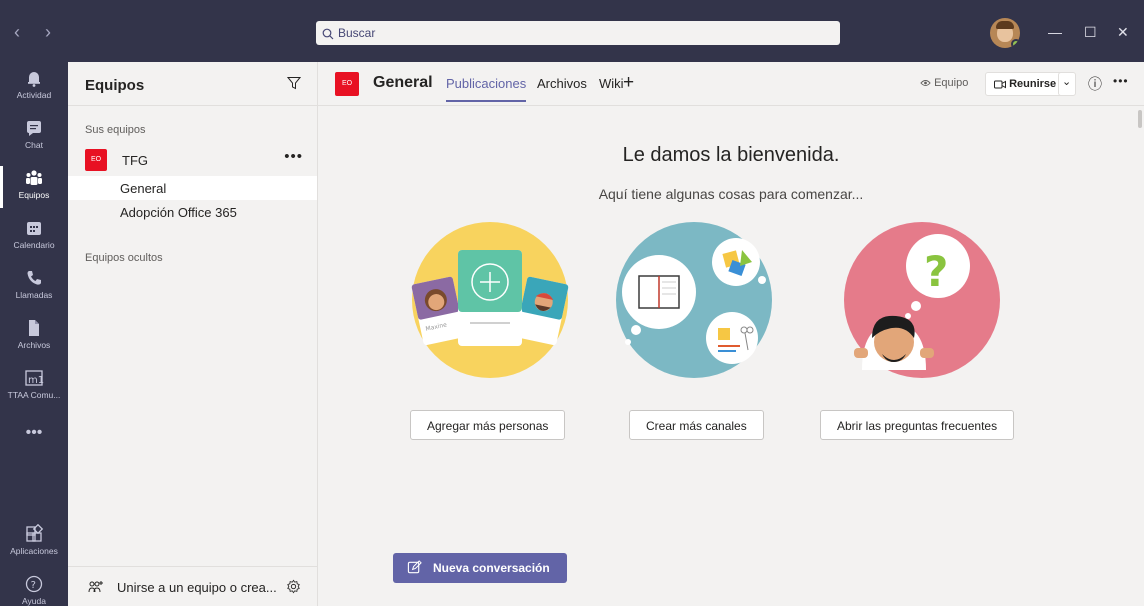  I want to click on chevron-down-icon: ⌄, so click(1067, 82).